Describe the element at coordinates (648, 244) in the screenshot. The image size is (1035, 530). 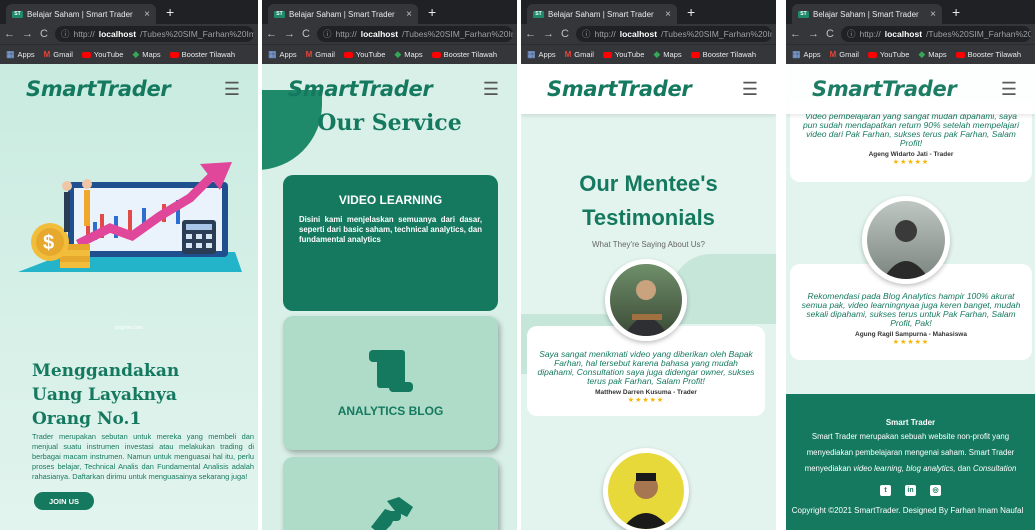
I see `testimonials-subtitle: What They're Saying About Us?` at that location.